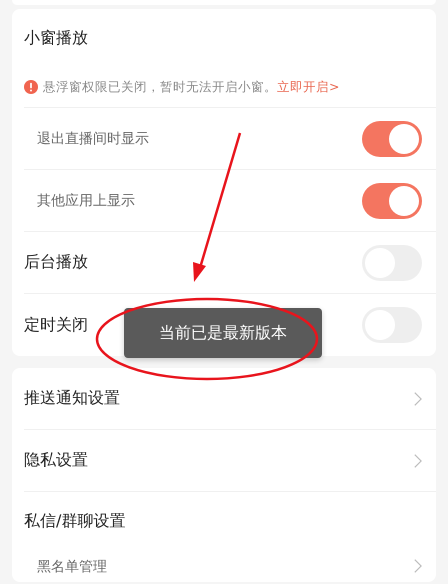 This screenshot has height=584, width=448. What do you see at coordinates (93, 139) in the screenshot?
I see `setting-label: 退出直播间时显示` at bounding box center [93, 139].